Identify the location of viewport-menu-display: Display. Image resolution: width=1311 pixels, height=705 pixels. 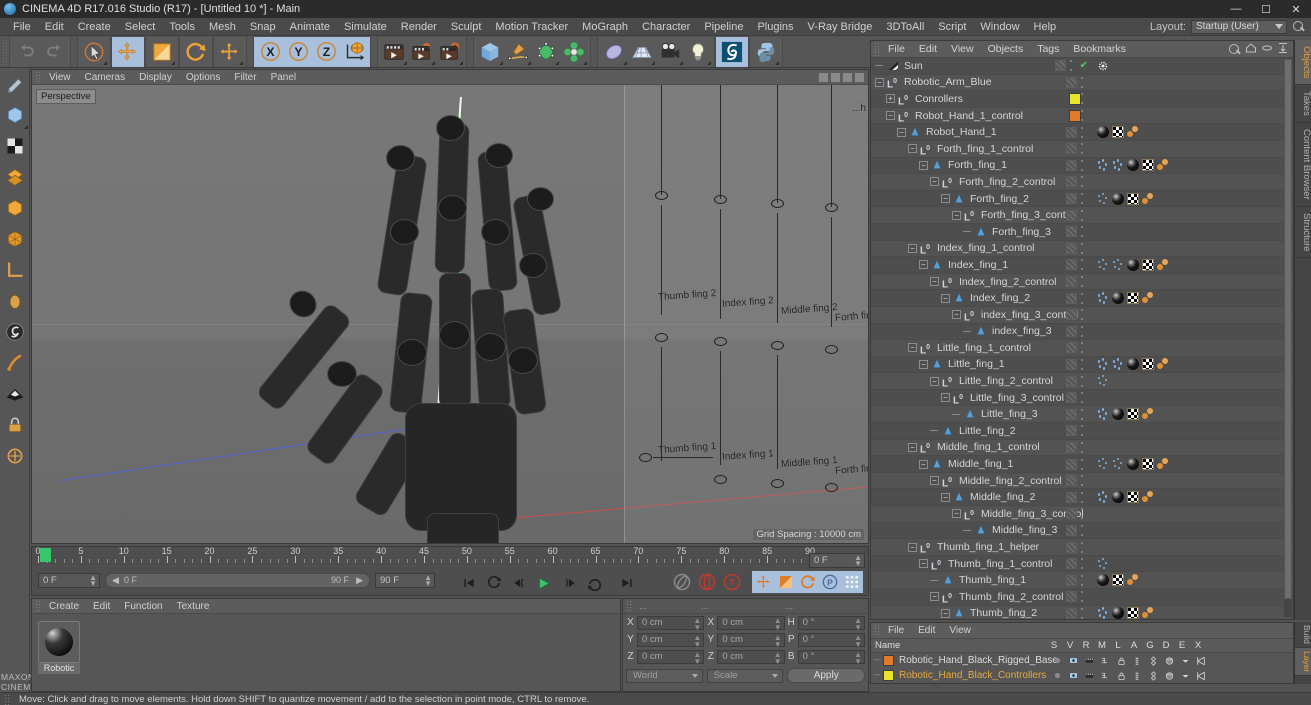
(155, 77).